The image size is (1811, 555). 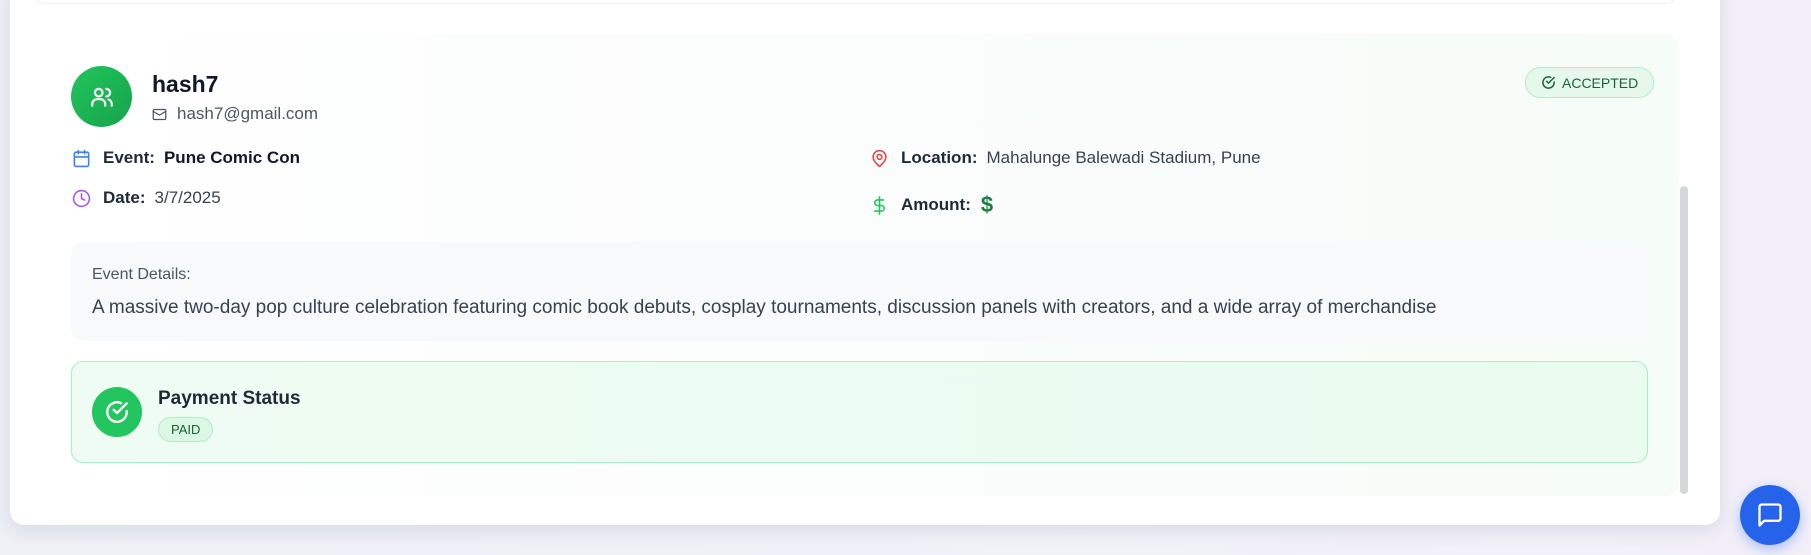 I want to click on booking-email-row: hash7@gmail.com, so click(x=235, y=114).